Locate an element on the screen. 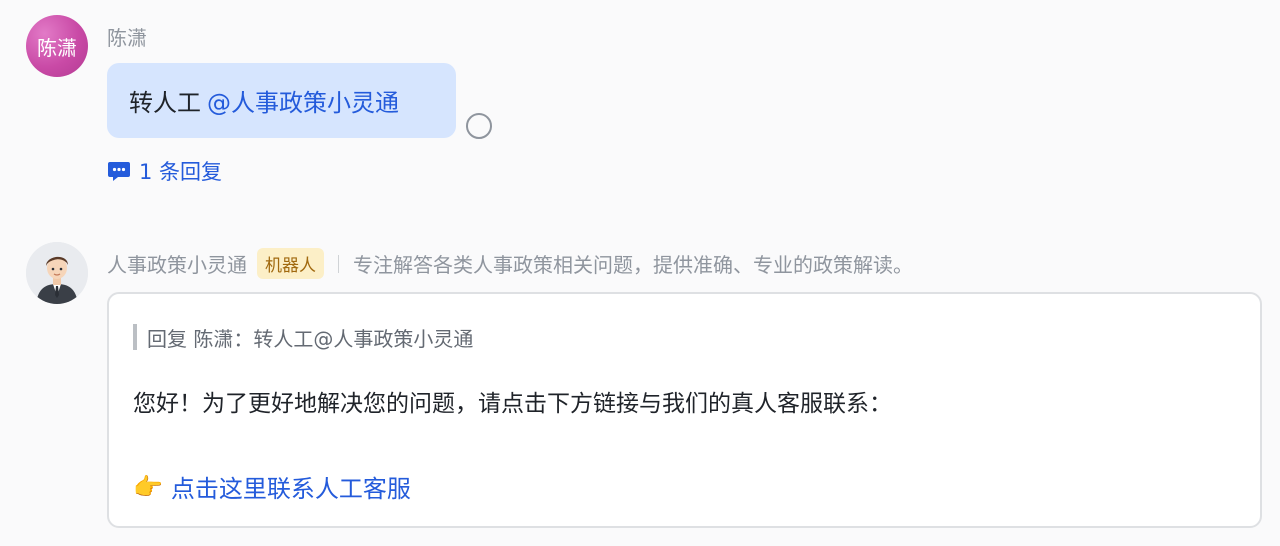  reply-thread-button: 1 条回复 is located at coordinates (164, 171).